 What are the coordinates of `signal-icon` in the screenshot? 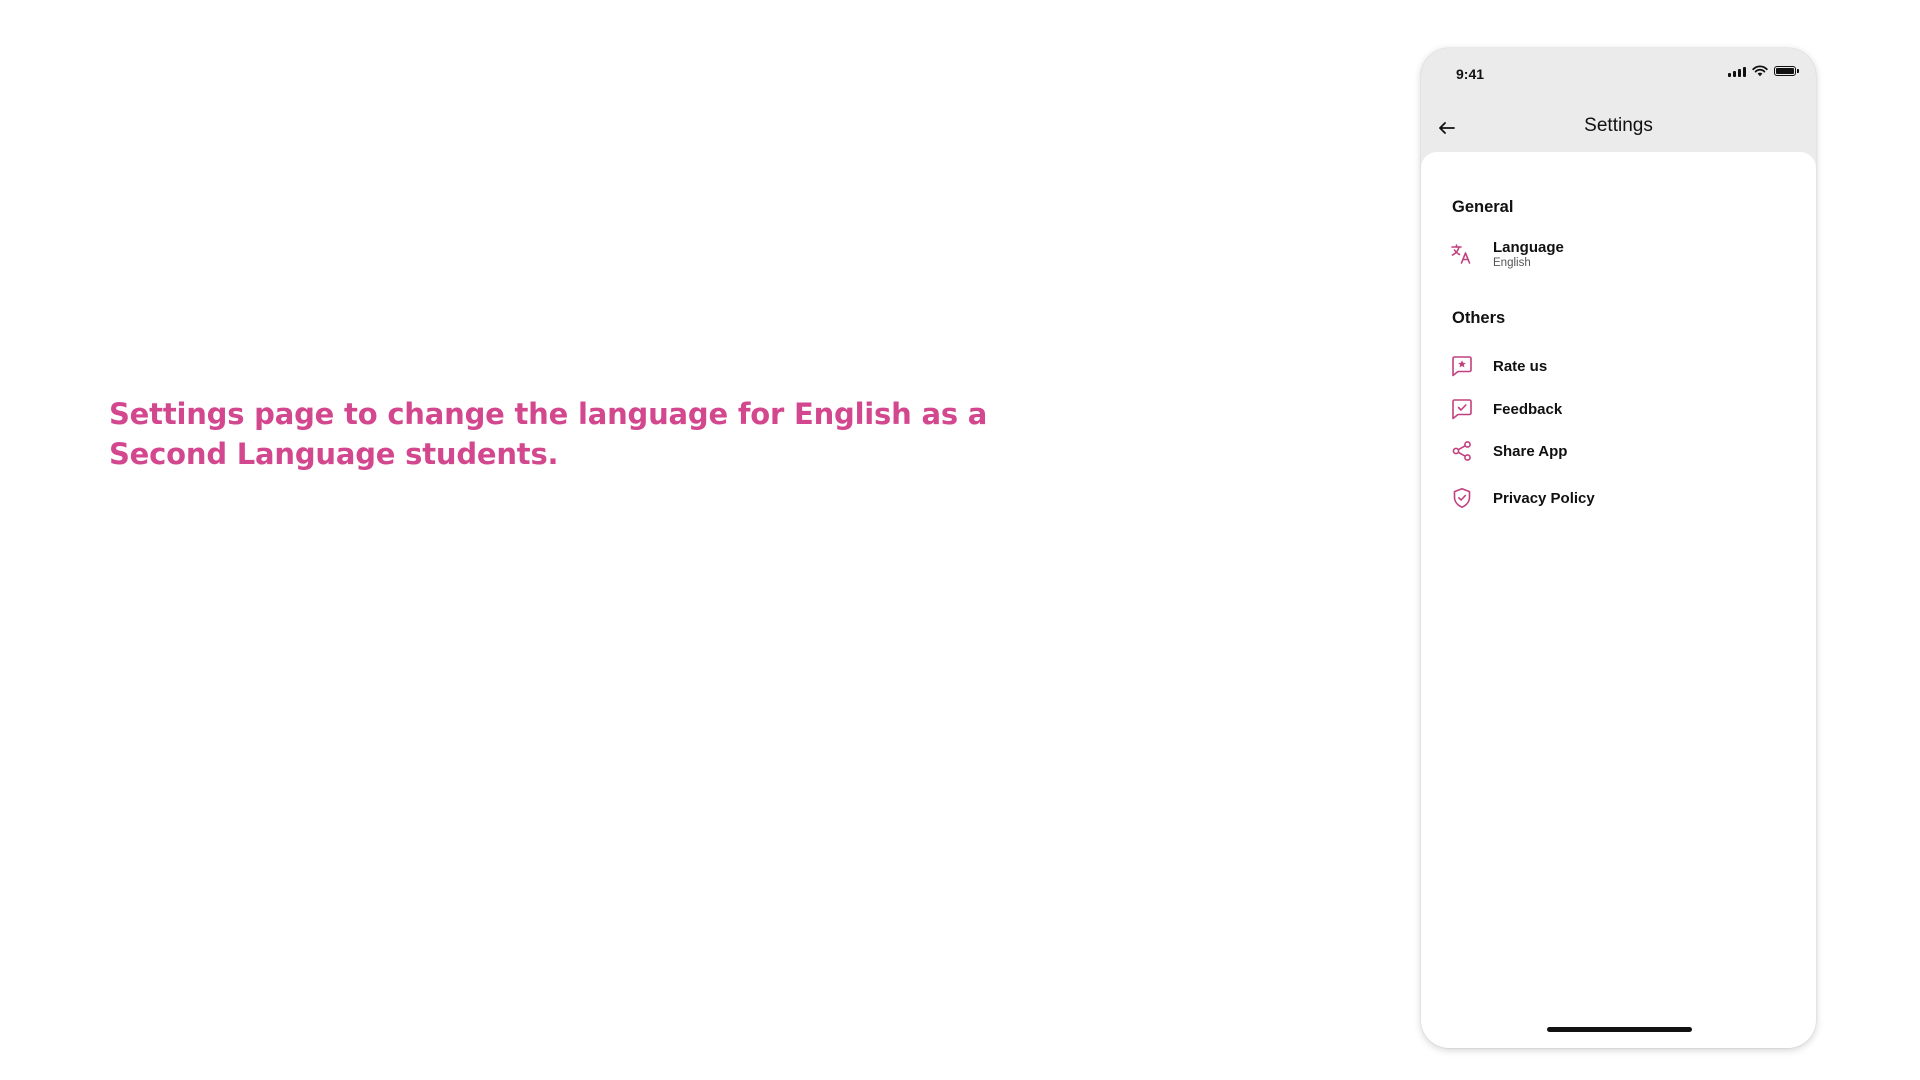 It's located at (1737, 71).